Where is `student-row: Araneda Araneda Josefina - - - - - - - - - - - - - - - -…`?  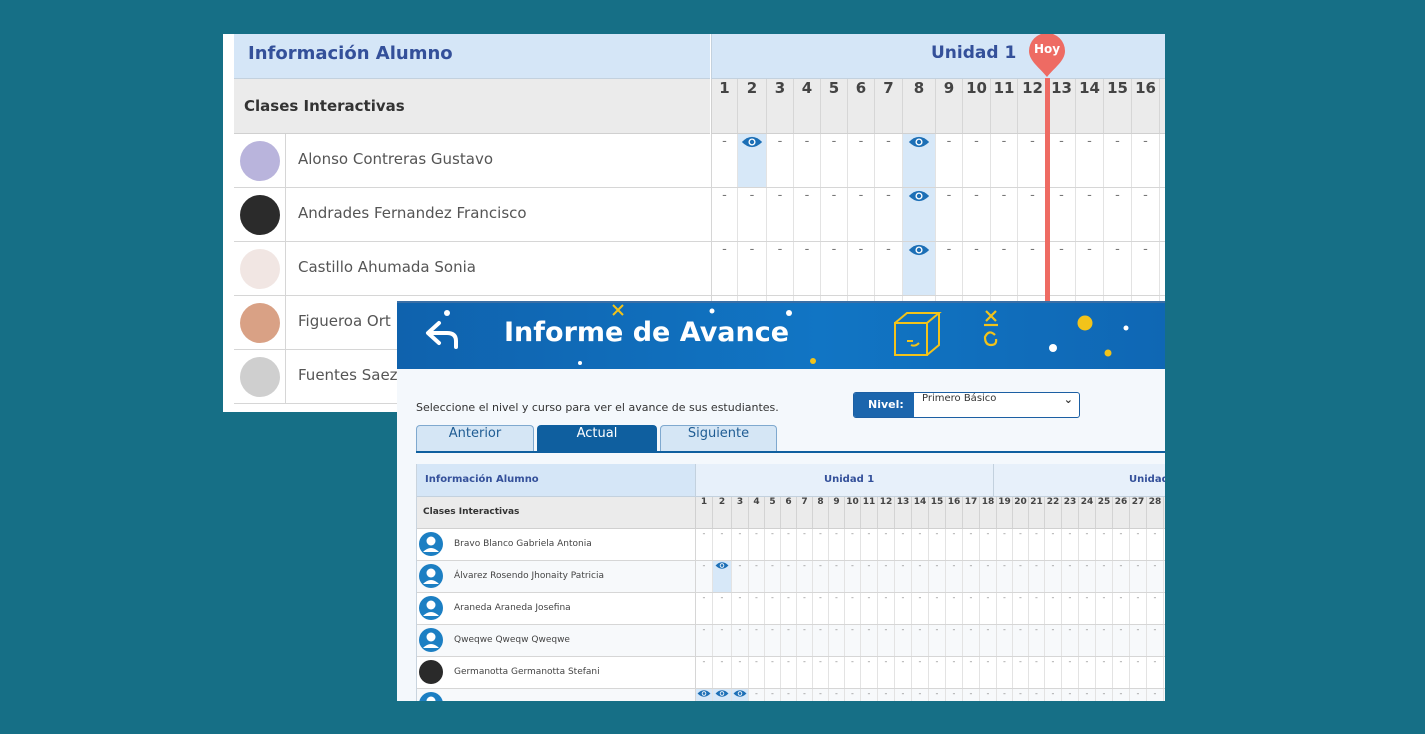
student-row: Araneda Araneda Josefina - - - - - - - - - - - - - - - -… is located at coordinates (791, 609).